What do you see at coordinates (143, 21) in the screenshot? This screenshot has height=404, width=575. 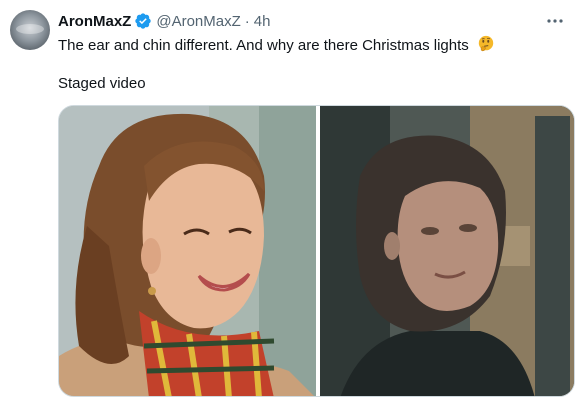 I see `verified-badge-icon` at bounding box center [143, 21].